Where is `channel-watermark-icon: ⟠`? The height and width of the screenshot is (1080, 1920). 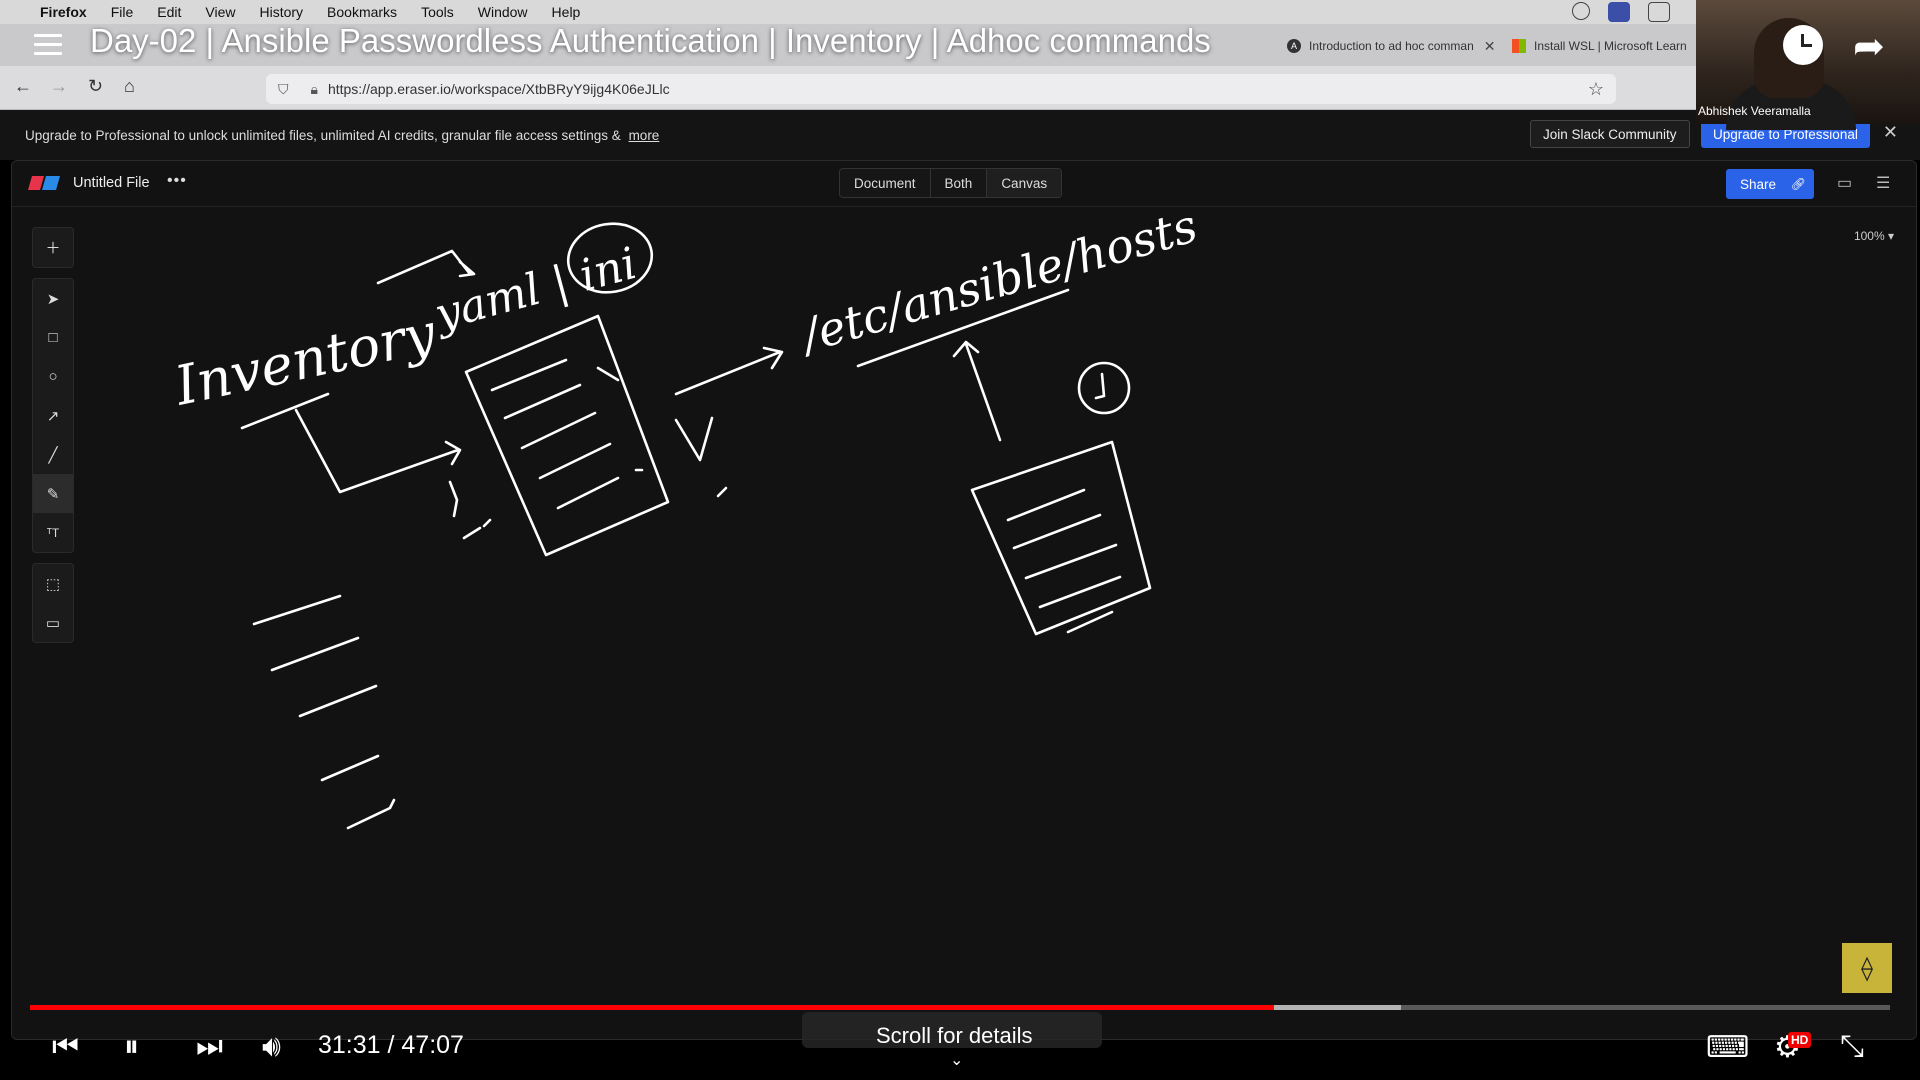 channel-watermark-icon: ⟠ is located at coordinates (1867, 968).